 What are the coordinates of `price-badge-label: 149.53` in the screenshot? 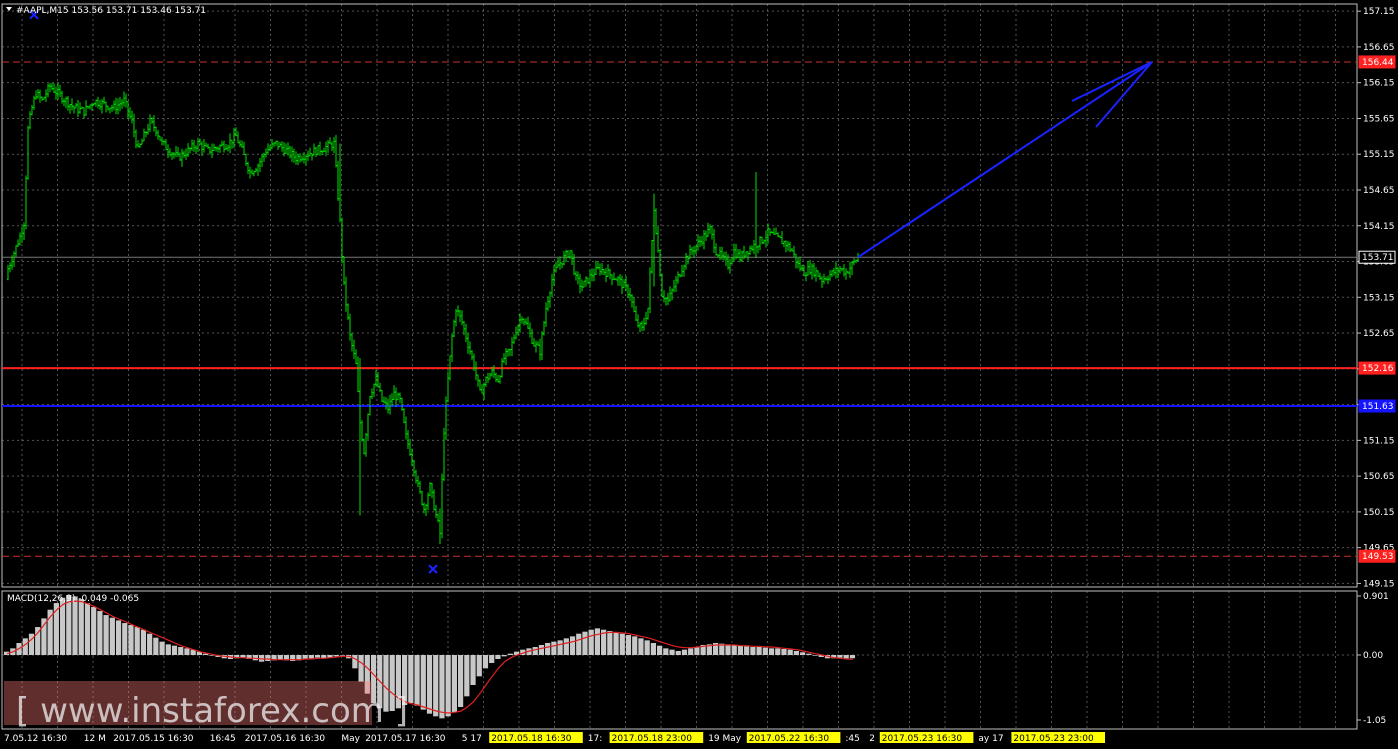 It's located at (1378, 557).